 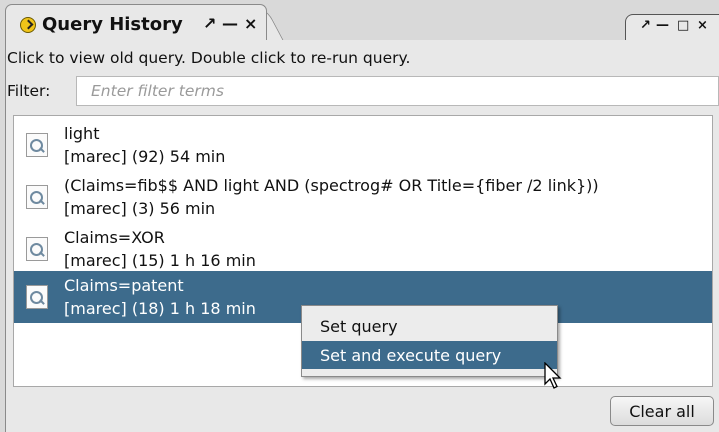 I want to click on history-query: Claims=patent, so click(x=124, y=285).